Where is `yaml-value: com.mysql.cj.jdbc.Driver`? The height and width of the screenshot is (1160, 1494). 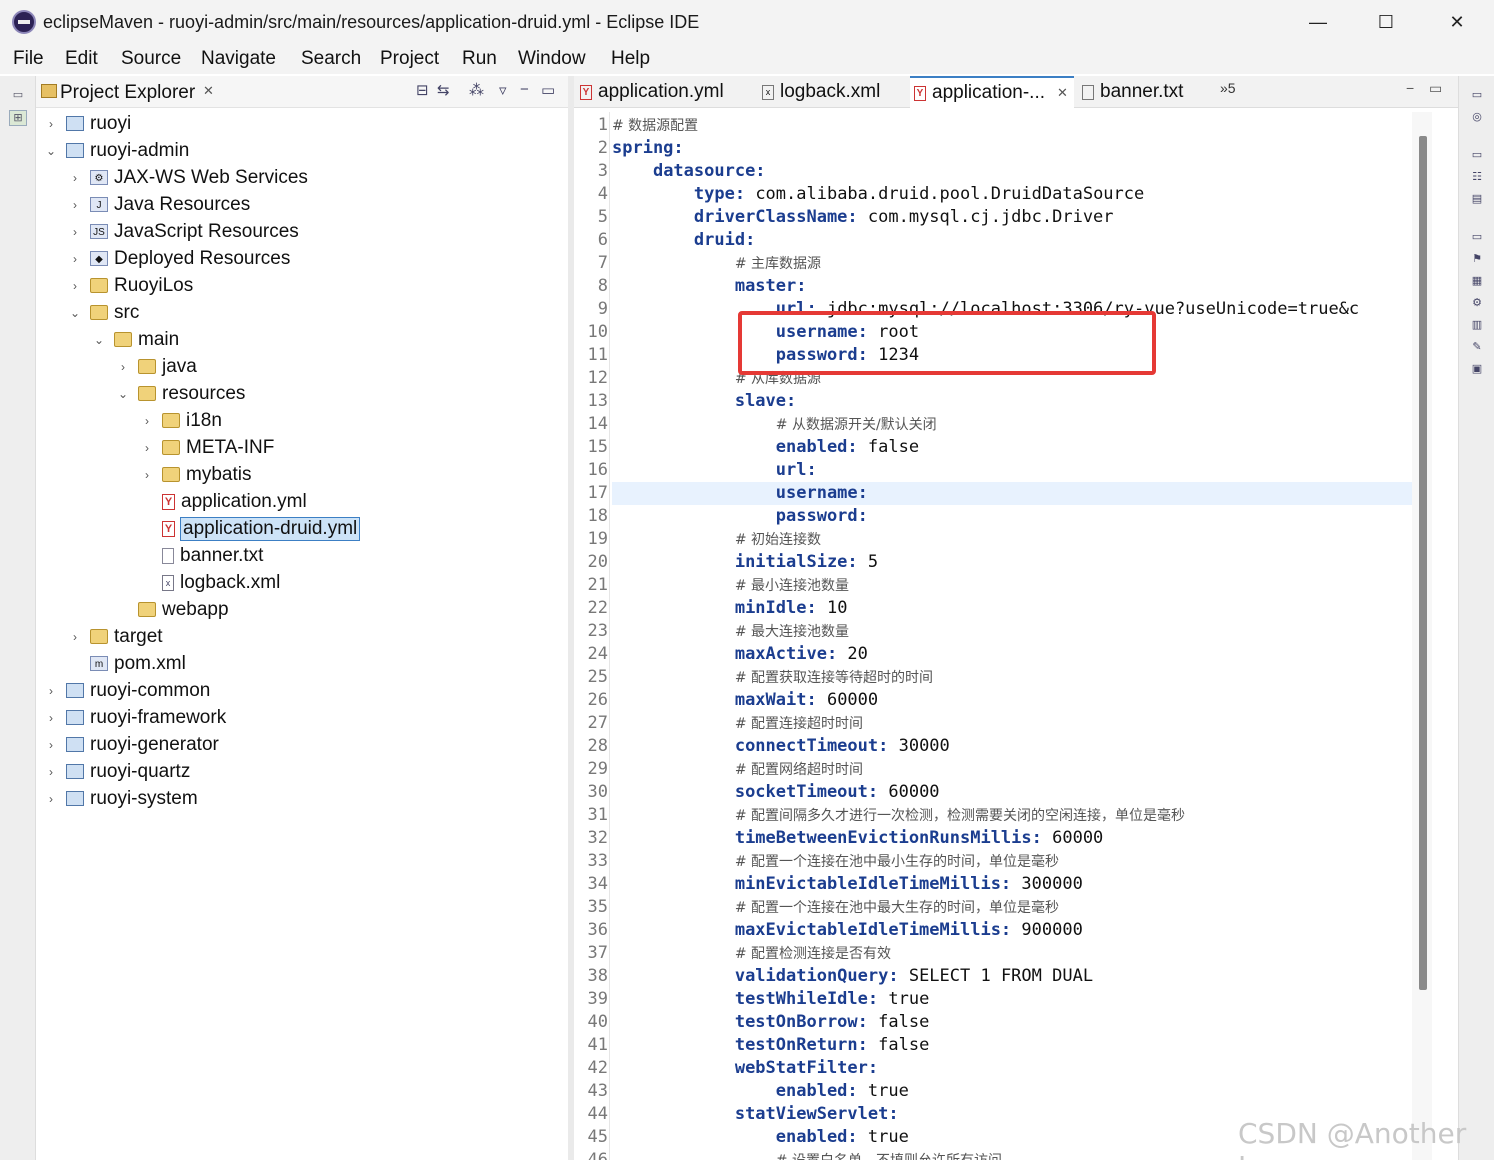
yaml-value: com.mysql.cj.jdbc.Driver is located at coordinates (985, 217).